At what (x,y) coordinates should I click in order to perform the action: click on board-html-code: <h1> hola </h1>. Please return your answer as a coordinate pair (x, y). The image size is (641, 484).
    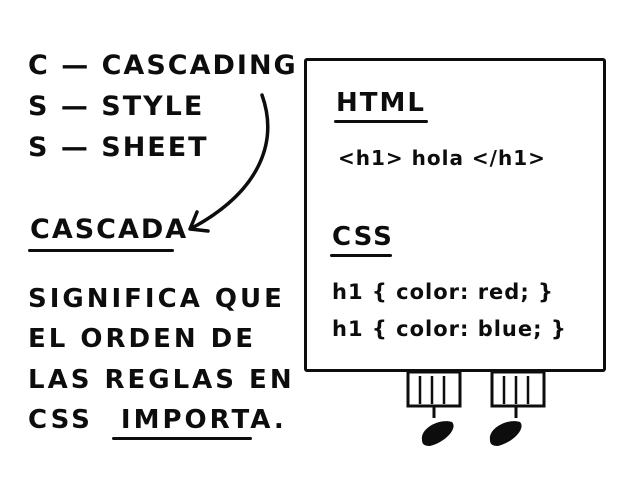
    Looking at the image, I should click on (442, 158).